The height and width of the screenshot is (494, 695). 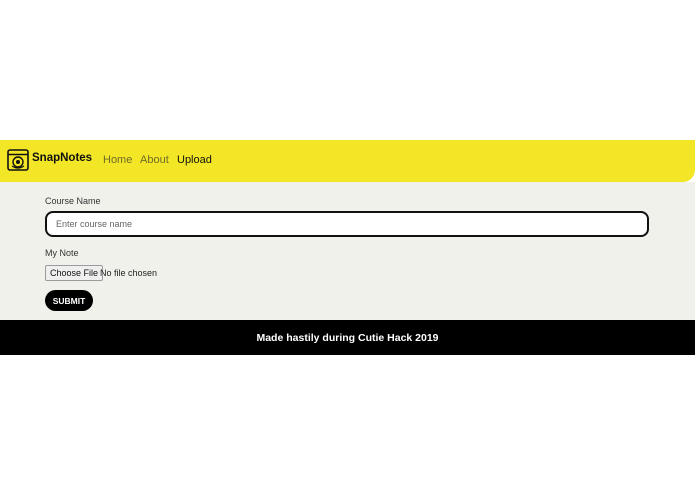 What do you see at coordinates (347, 161) in the screenshot?
I see `navbar: SnapNotes Home About Upload` at bounding box center [347, 161].